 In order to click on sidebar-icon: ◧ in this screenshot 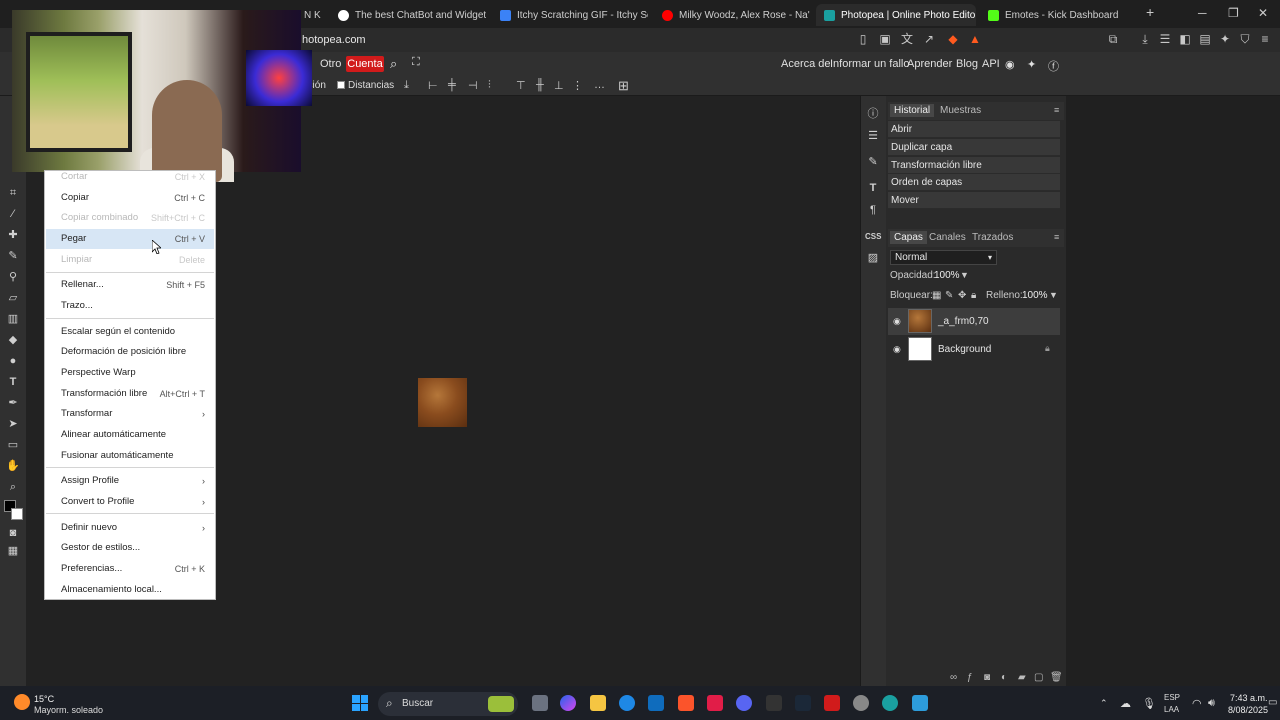, I will do `click(1185, 39)`.